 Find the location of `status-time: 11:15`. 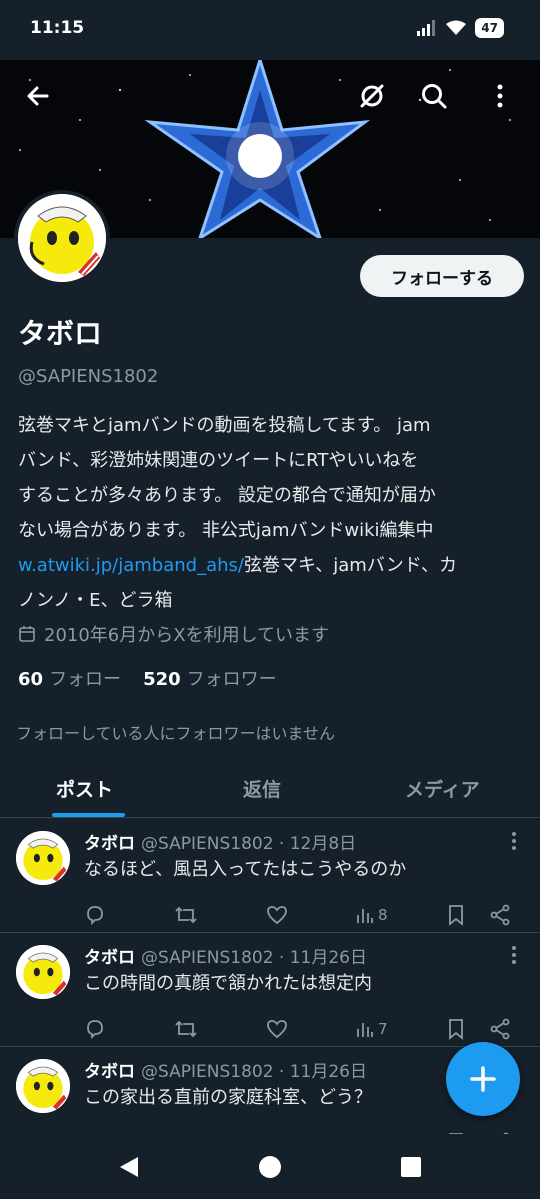

status-time: 11:15 is located at coordinates (57, 28).